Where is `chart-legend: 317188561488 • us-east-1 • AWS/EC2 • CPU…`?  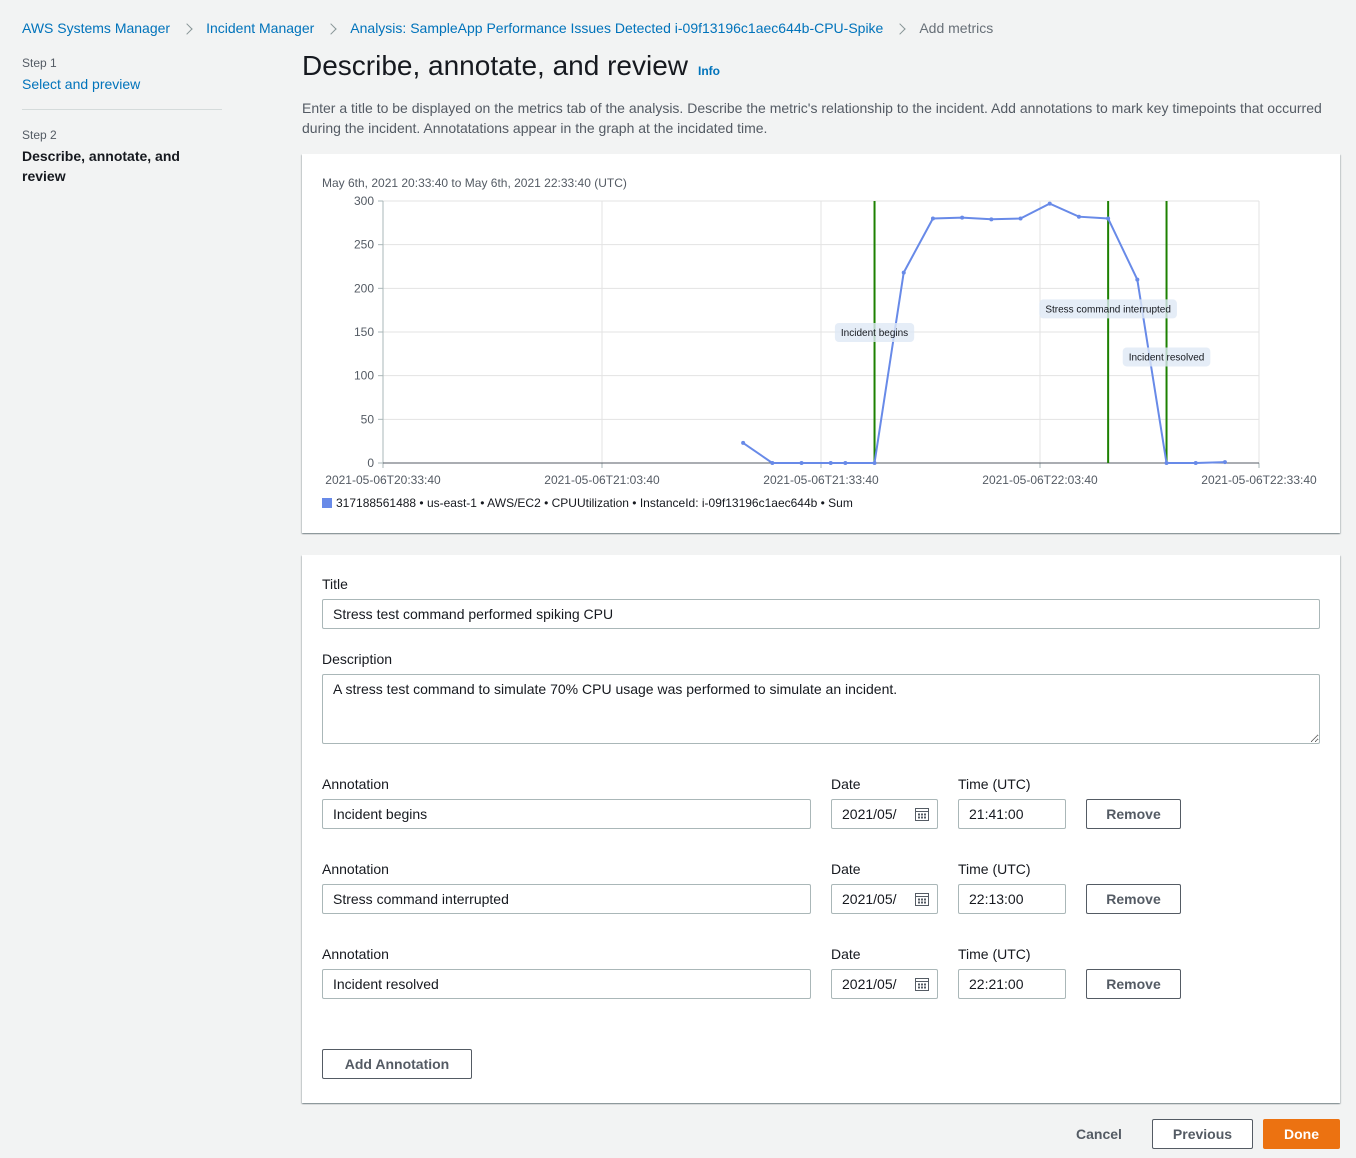 chart-legend: 317188561488 • us-east-1 • AWS/EC2 • CPU… is located at coordinates (587, 503).